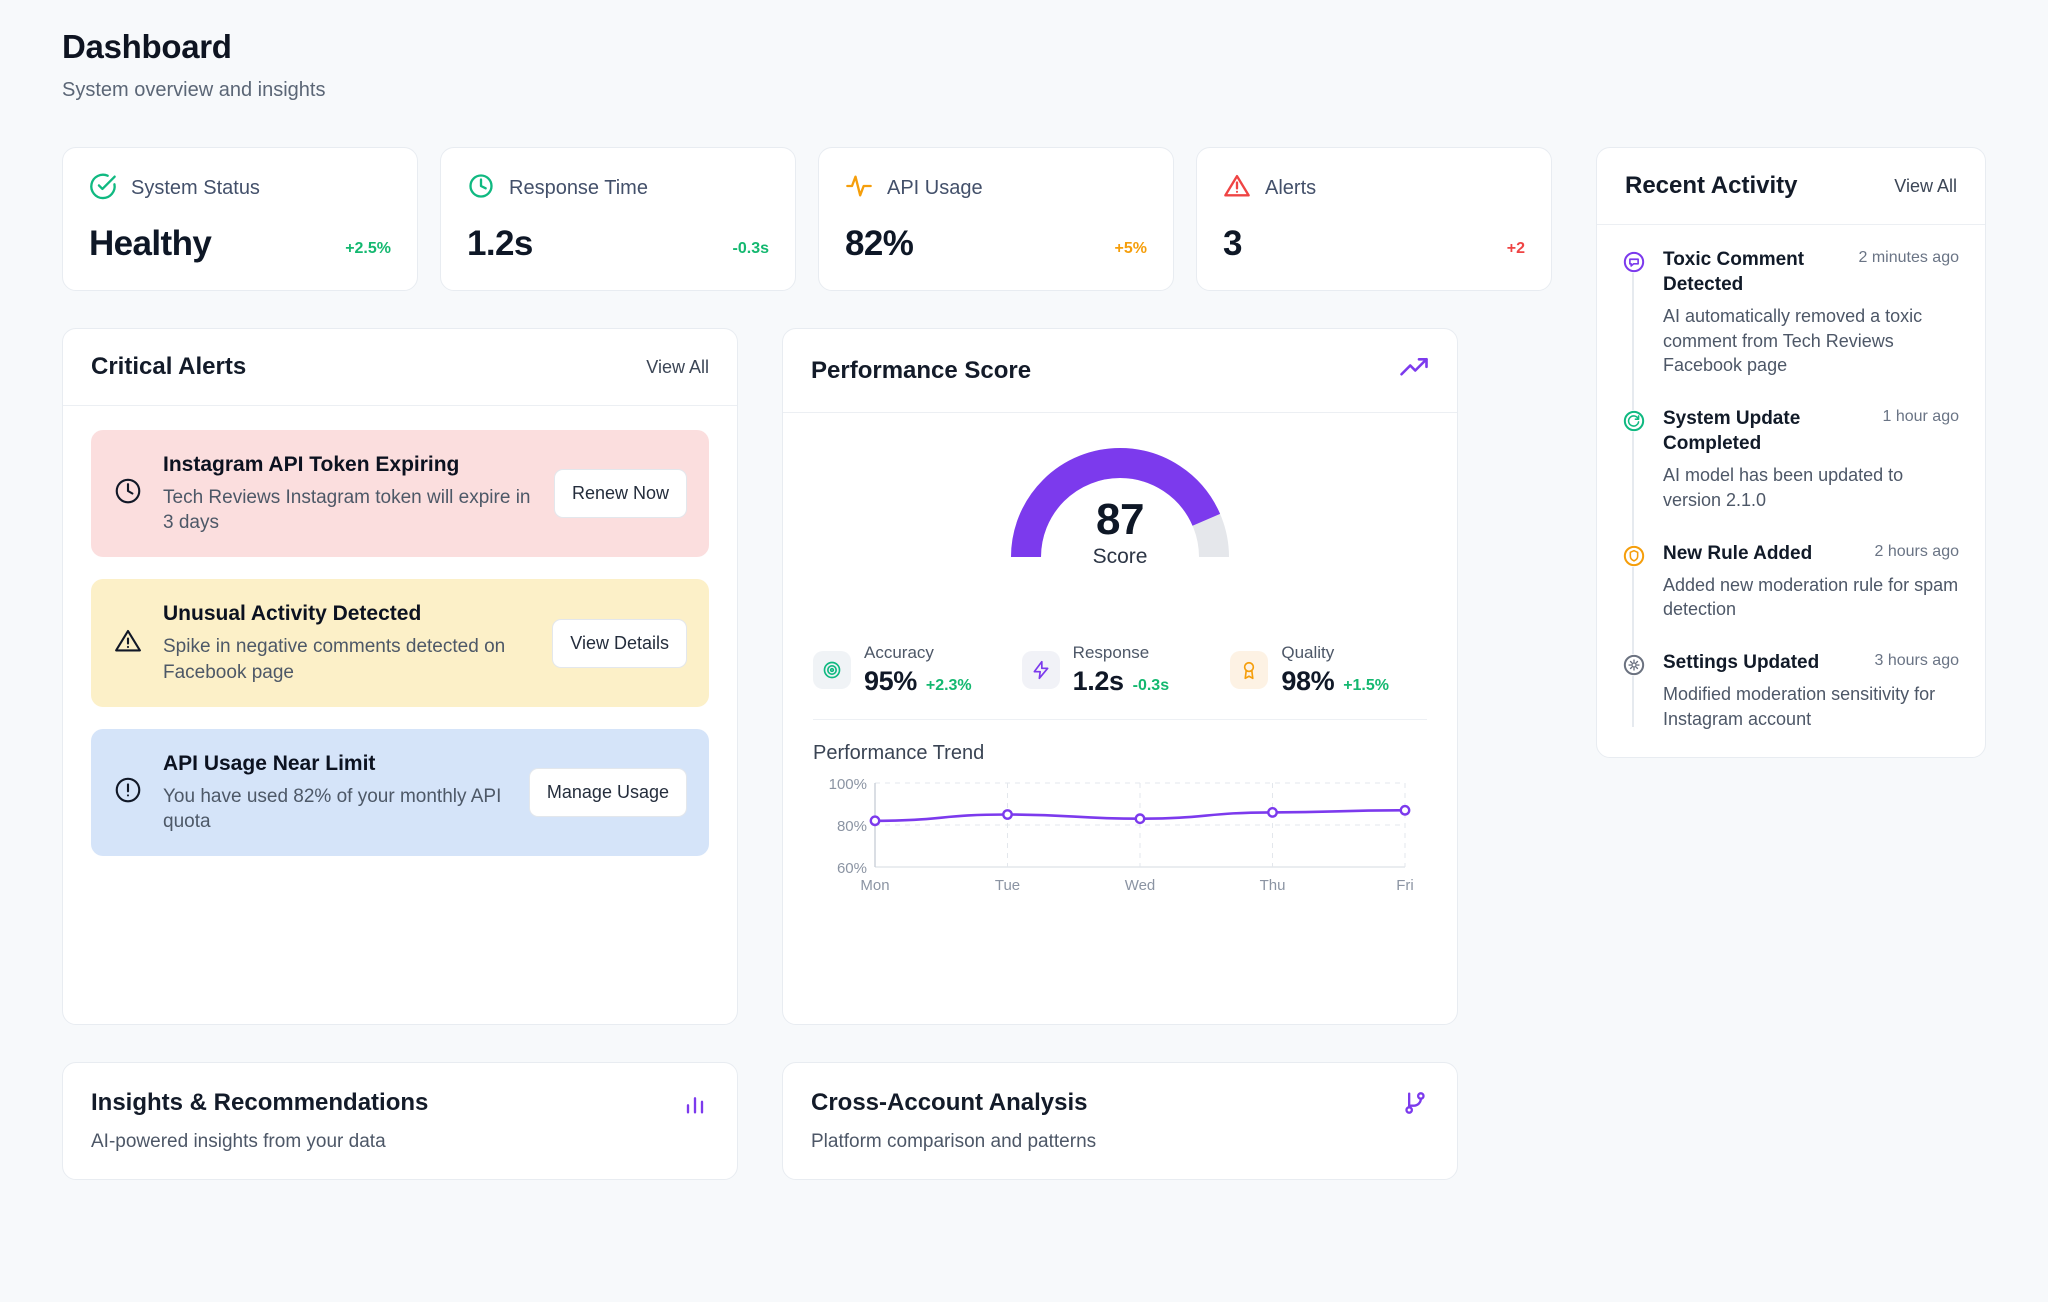  What do you see at coordinates (954, 1141) in the screenshot?
I see `card-subtitle: Platform comparison and patterns` at bounding box center [954, 1141].